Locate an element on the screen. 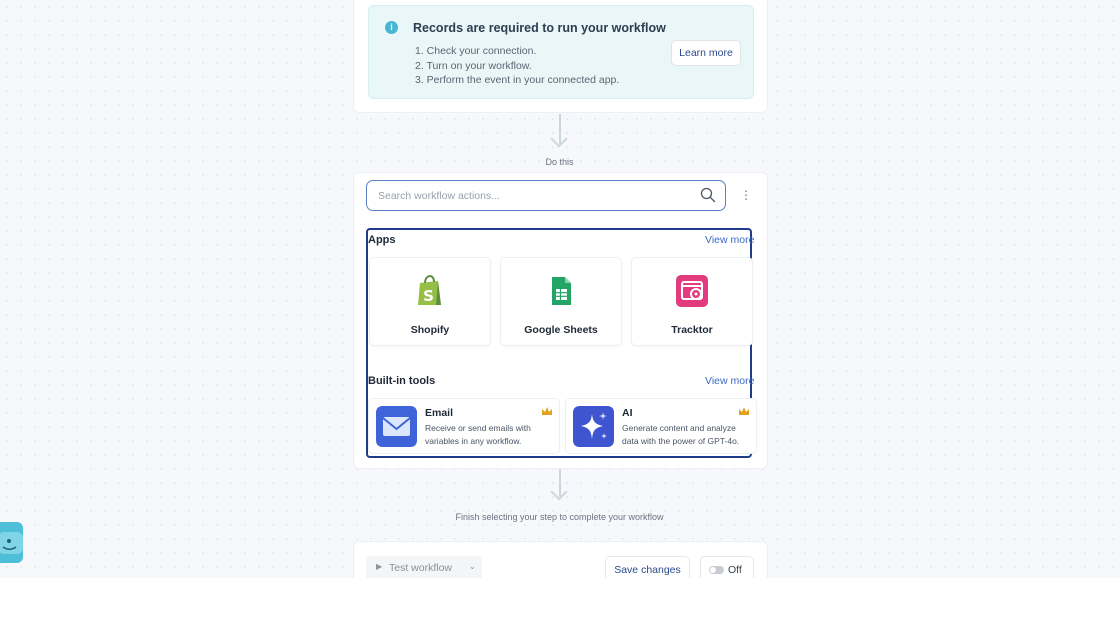  toggle-label: Off is located at coordinates (735, 570).